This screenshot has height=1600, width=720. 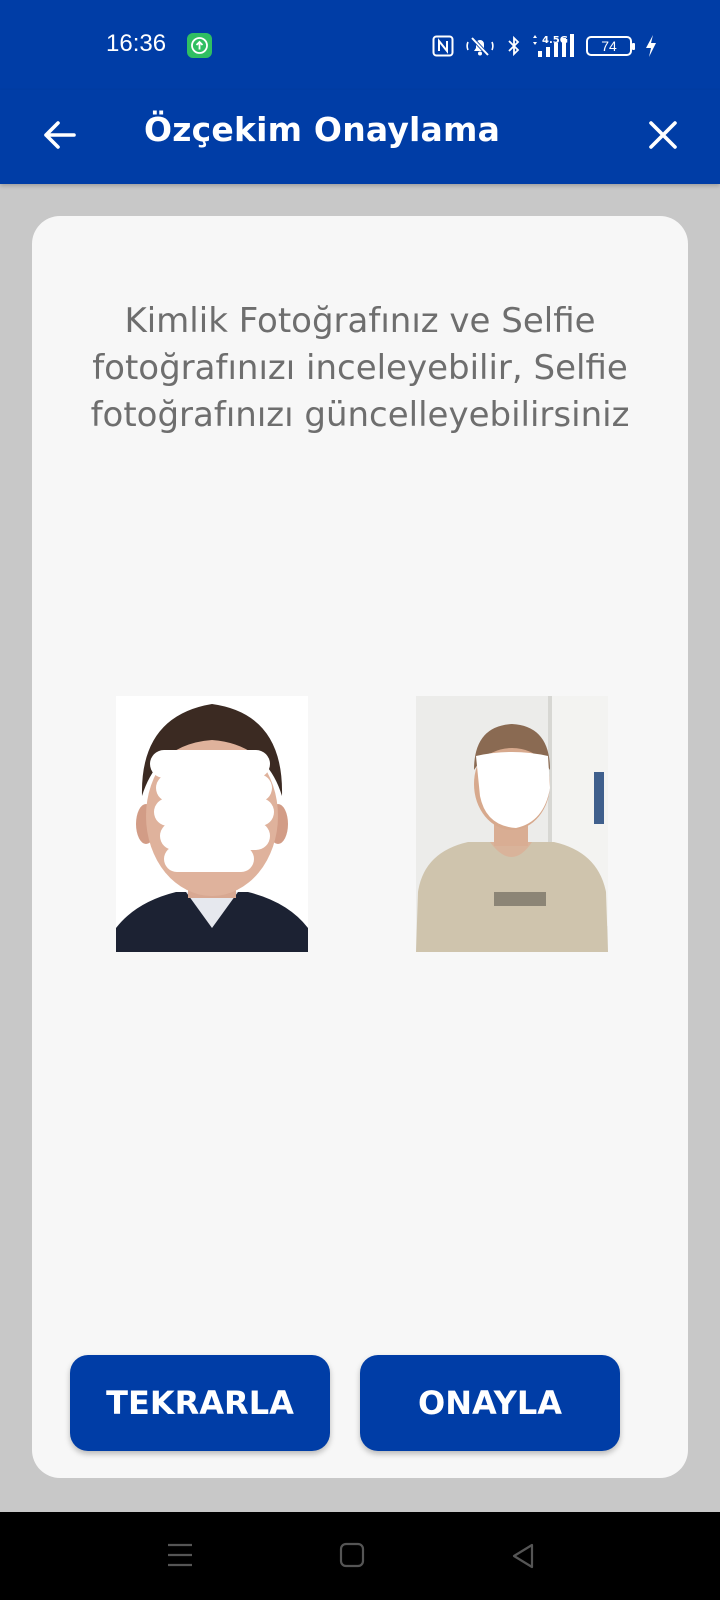 I want to click on home-button, so click(x=352, y=1557).